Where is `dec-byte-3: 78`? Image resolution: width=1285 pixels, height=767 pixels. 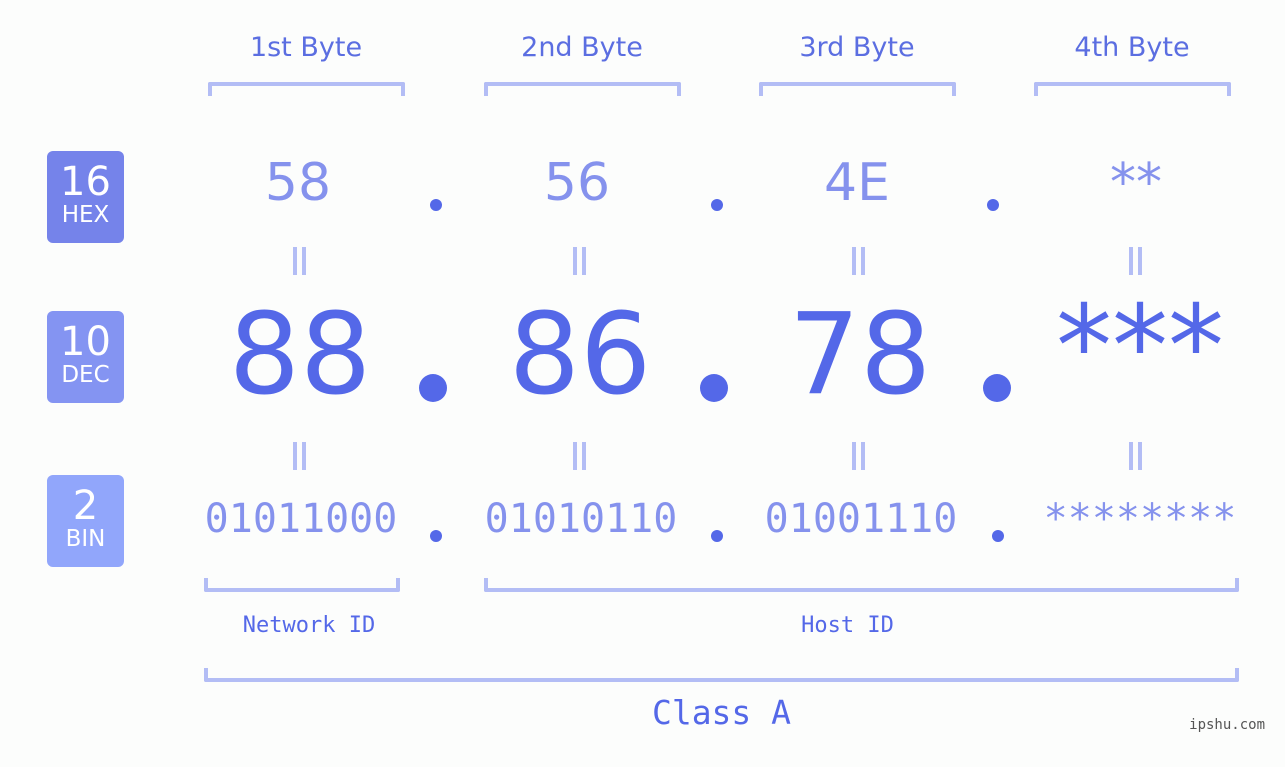
dec-byte-3: 78 is located at coordinates (860, 355).